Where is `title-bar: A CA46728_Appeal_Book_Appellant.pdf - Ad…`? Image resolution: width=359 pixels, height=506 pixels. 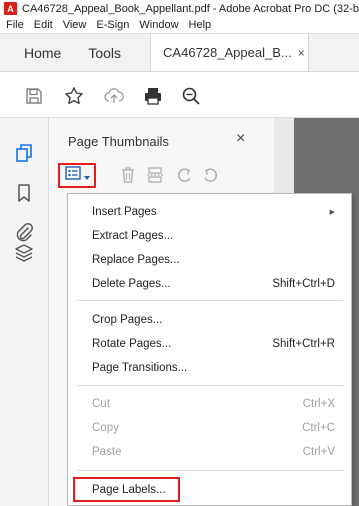 title-bar: A CA46728_Appeal_Book_Appellant.pdf - Ad… is located at coordinates (179, 8).